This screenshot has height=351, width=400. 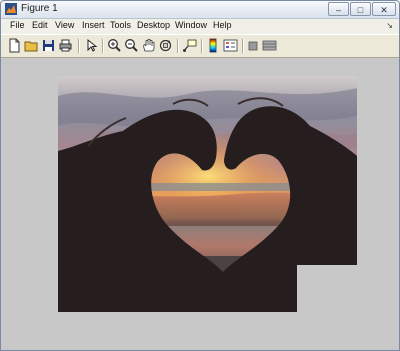 What do you see at coordinates (165, 45) in the screenshot?
I see `rotate-3d-icon` at bounding box center [165, 45].